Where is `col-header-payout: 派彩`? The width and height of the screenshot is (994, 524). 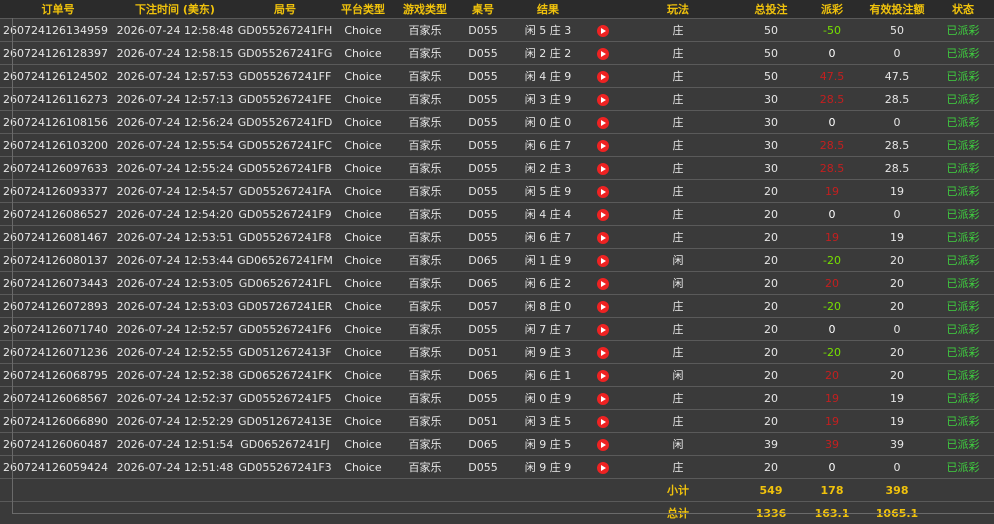
col-header-payout: 派彩 is located at coordinates (832, 9).